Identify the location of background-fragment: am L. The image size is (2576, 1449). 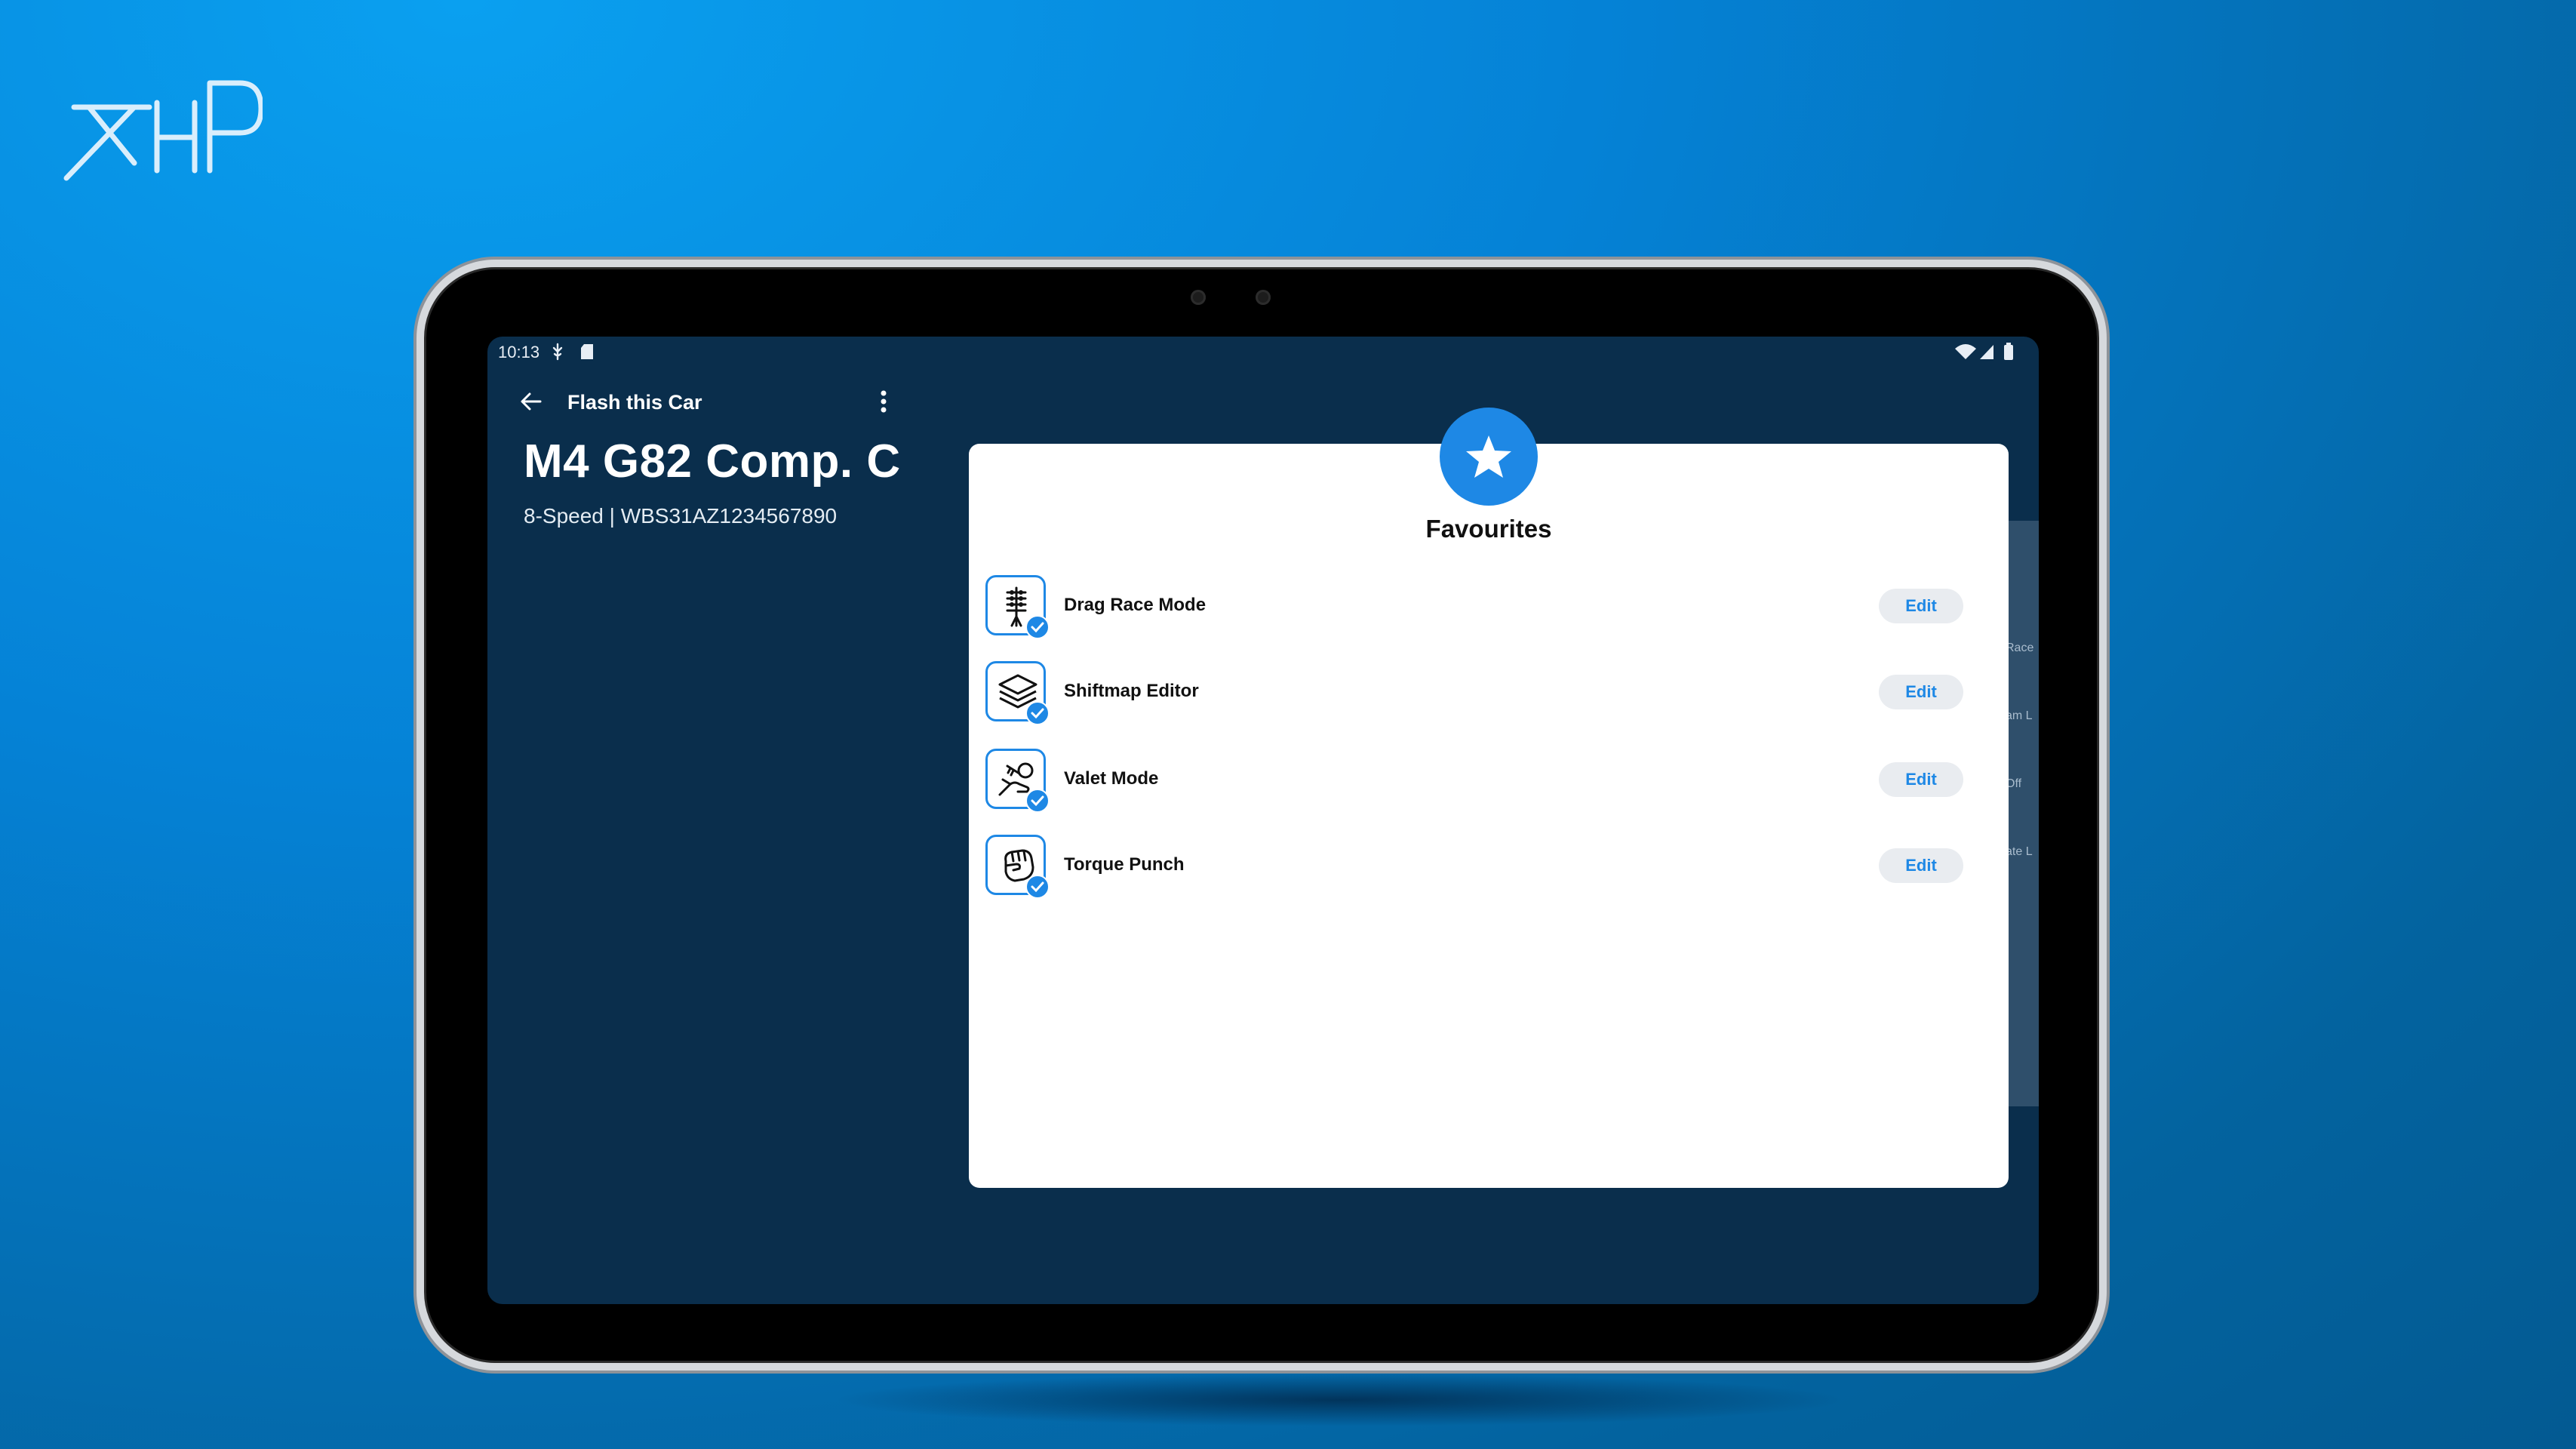
(2019, 715).